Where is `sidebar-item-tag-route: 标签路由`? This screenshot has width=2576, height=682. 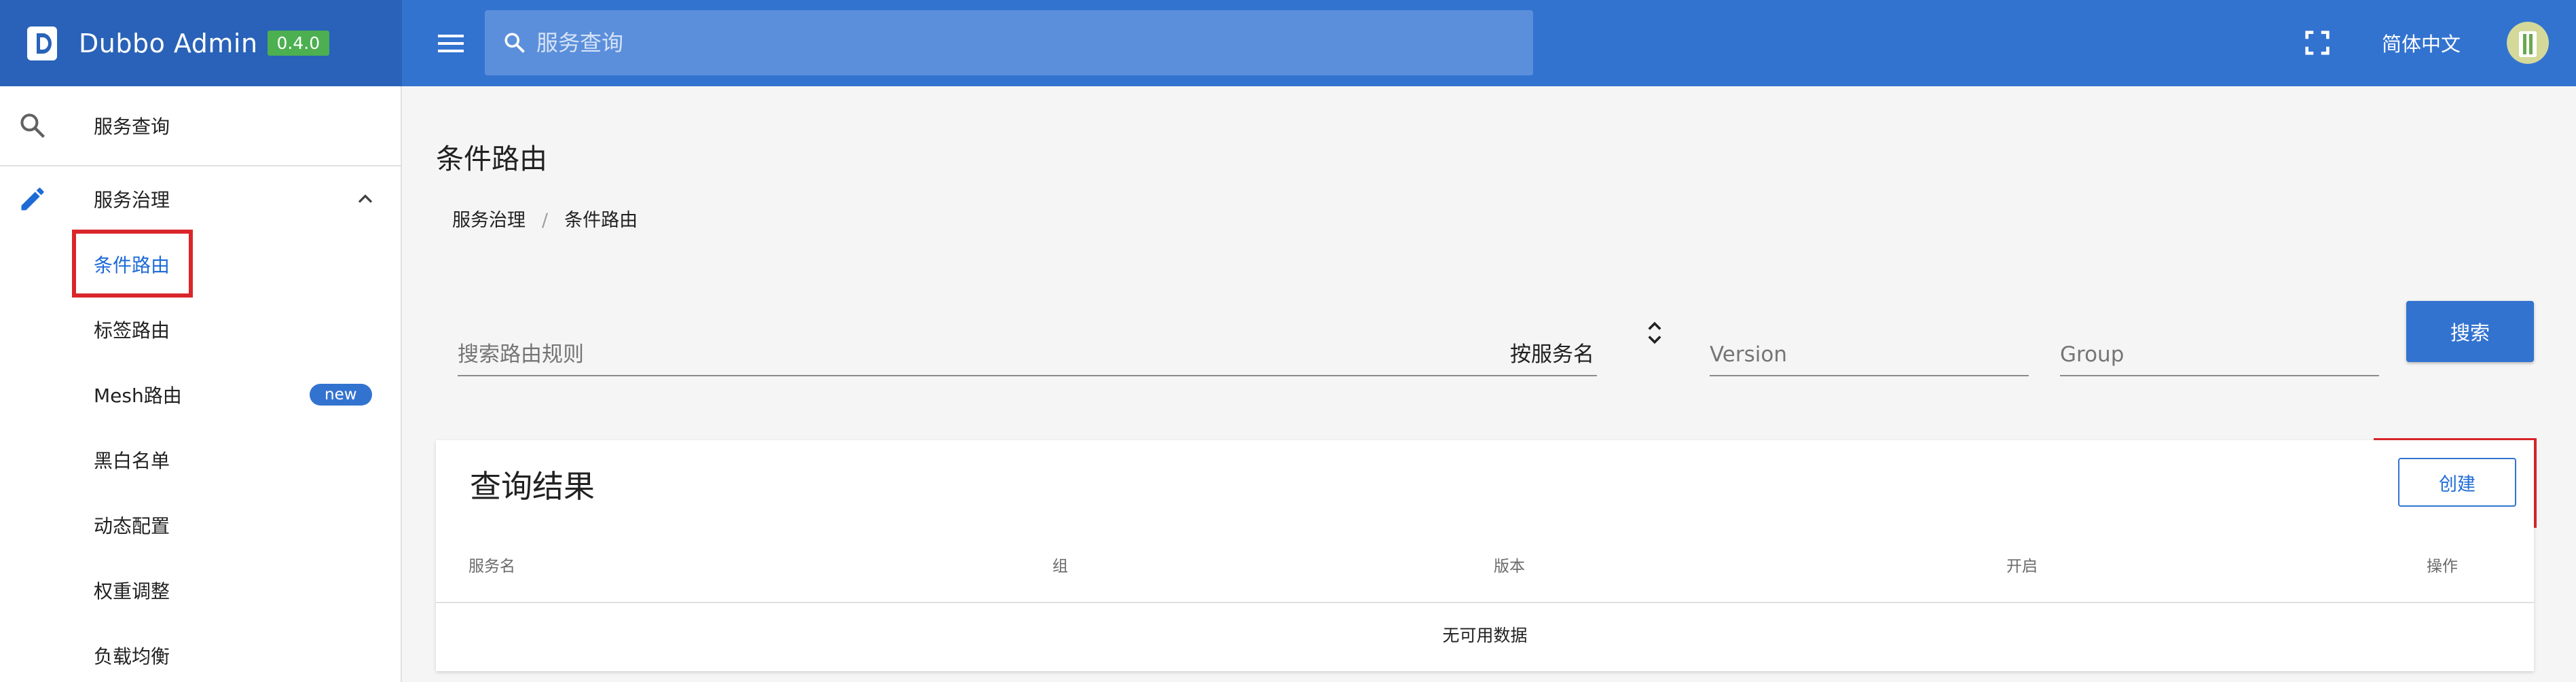
sidebar-item-tag-route: 标签路由 is located at coordinates (201, 329).